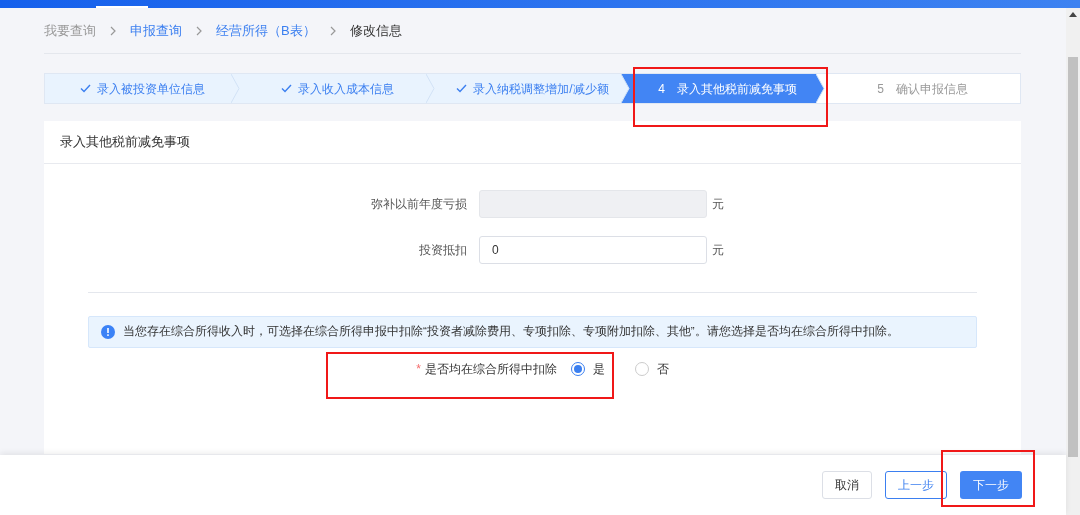  What do you see at coordinates (266, 31) in the screenshot?
I see `breadcrumb-link: 经营所得（B表）` at bounding box center [266, 31].